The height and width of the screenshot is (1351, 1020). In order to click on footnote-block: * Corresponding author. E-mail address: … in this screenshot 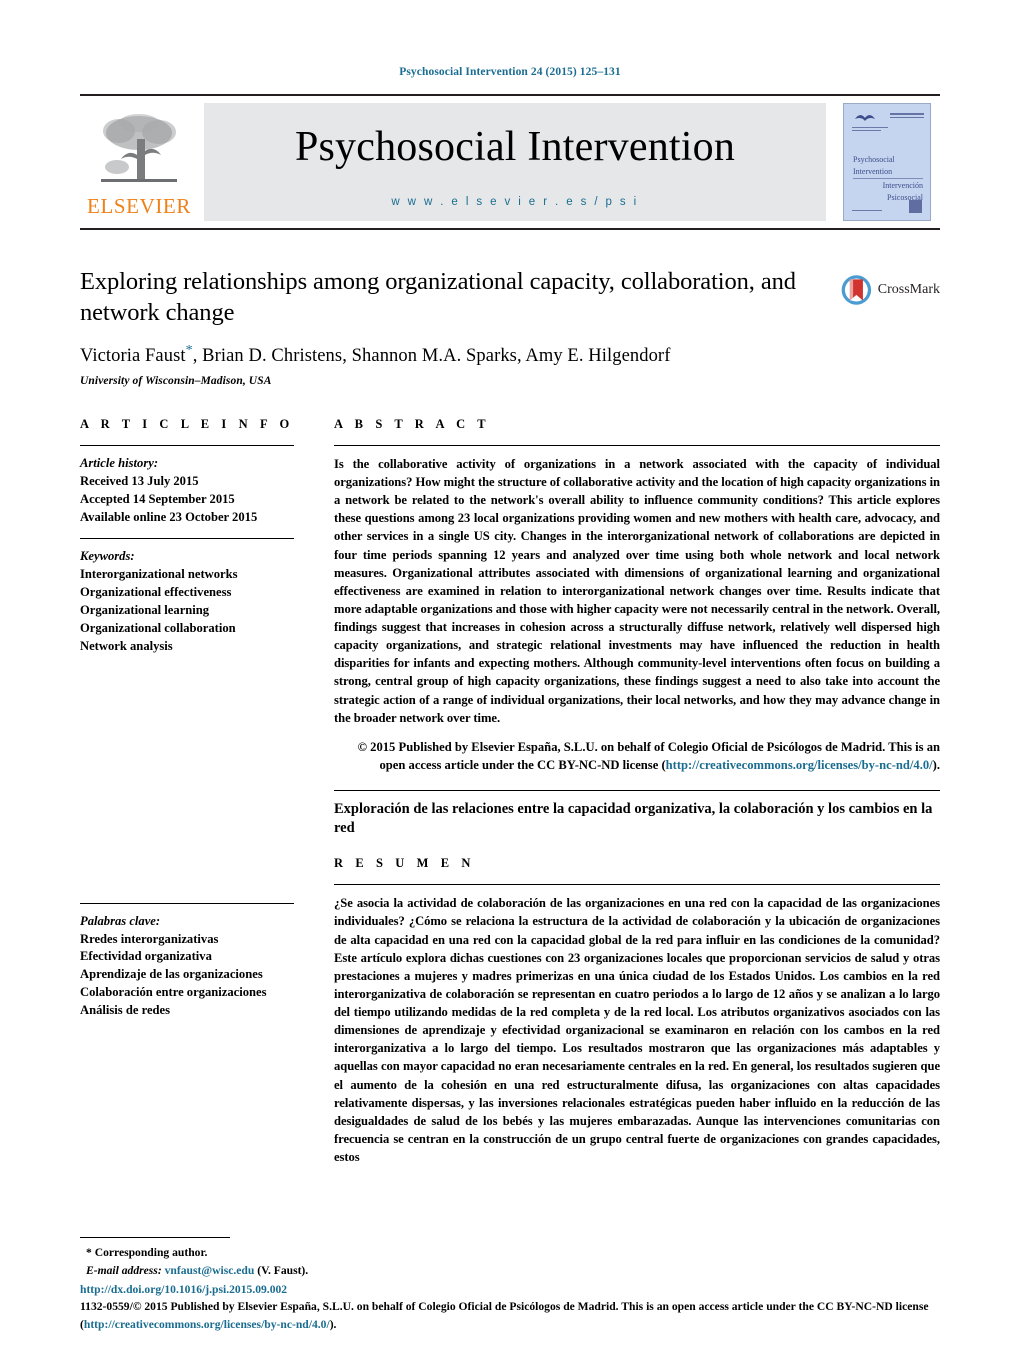, I will do `click(510, 1258)`.